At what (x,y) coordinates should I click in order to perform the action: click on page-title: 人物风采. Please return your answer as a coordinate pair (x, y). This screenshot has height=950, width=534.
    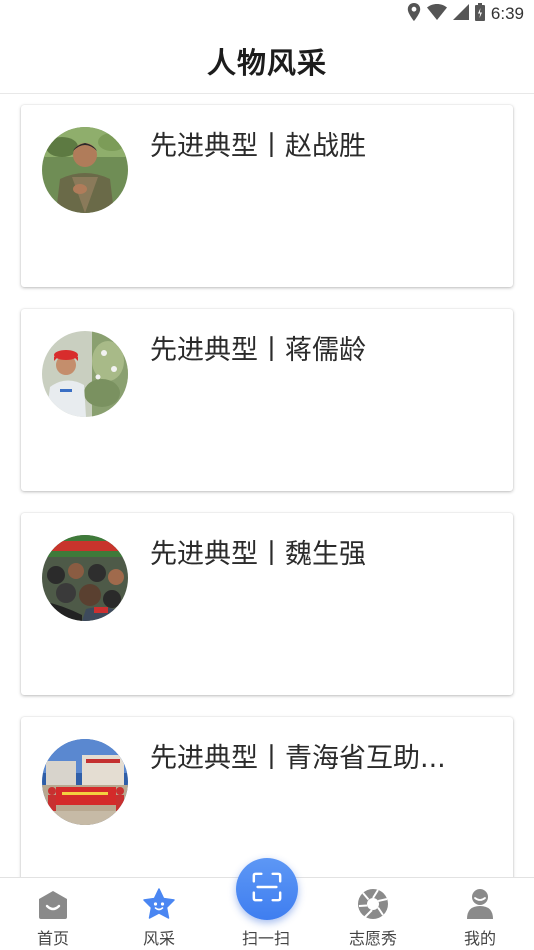
    Looking at the image, I should click on (266, 62).